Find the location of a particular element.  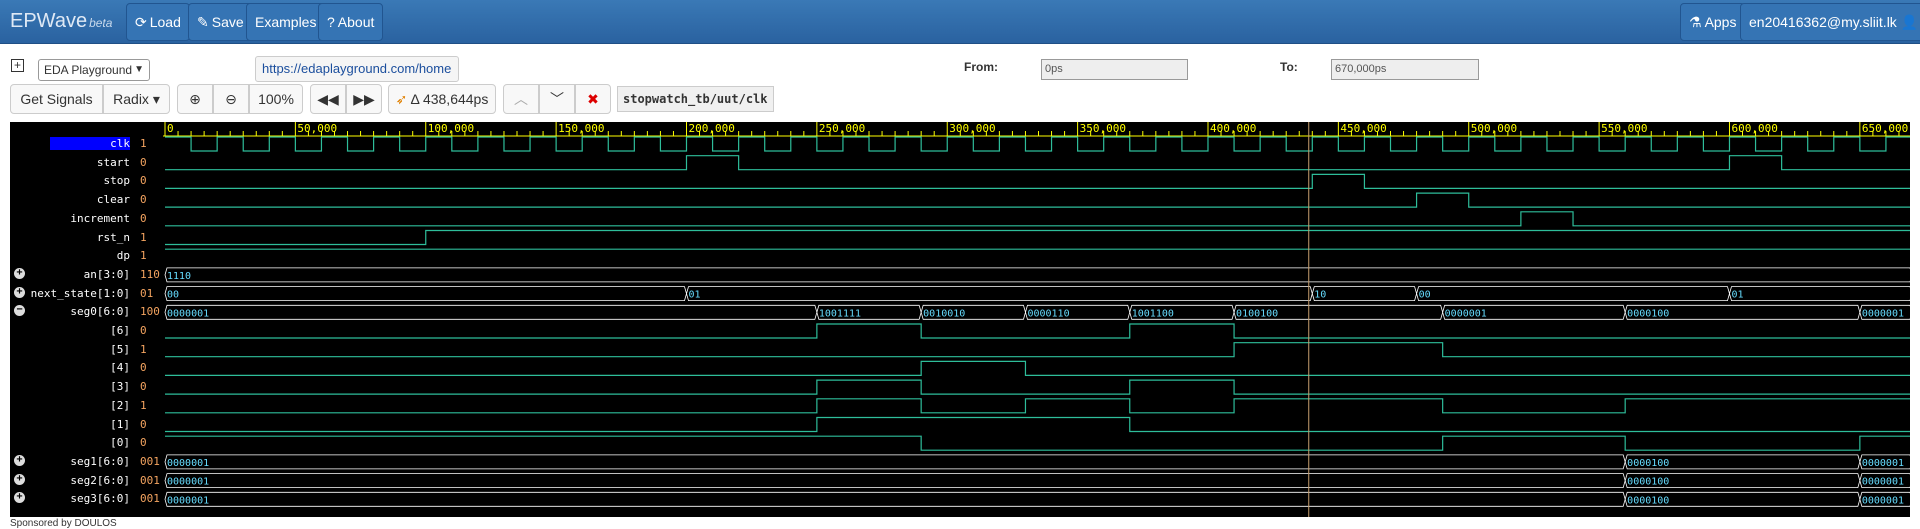

signal-row: [1] 0 is located at coordinates (86, 425).